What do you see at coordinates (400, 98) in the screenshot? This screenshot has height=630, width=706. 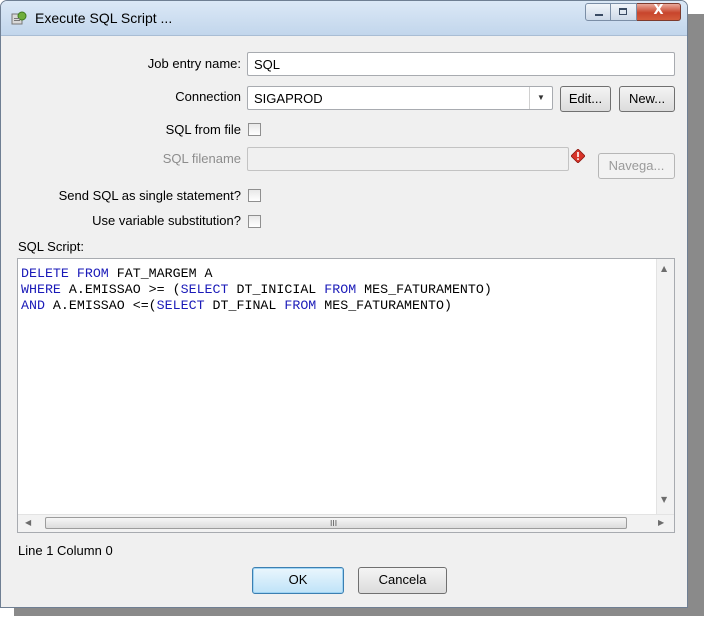 I see `connection-select: SIGAPROD ▼` at bounding box center [400, 98].